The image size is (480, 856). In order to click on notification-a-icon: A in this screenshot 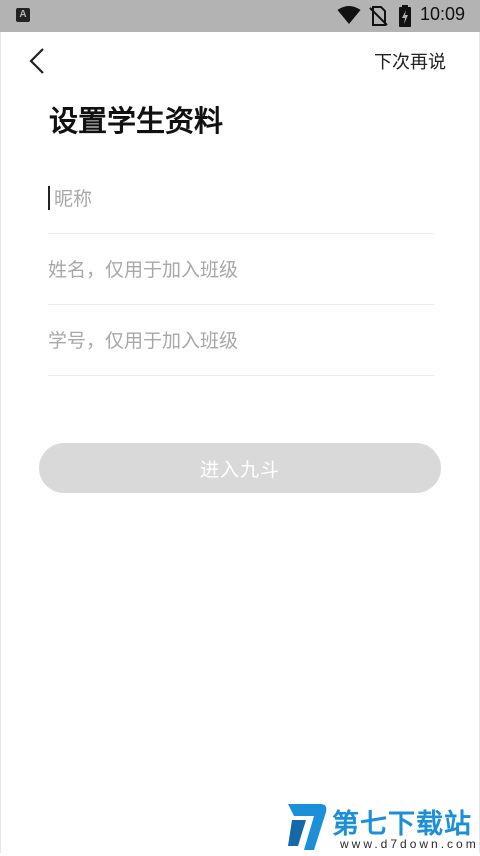, I will do `click(23, 15)`.